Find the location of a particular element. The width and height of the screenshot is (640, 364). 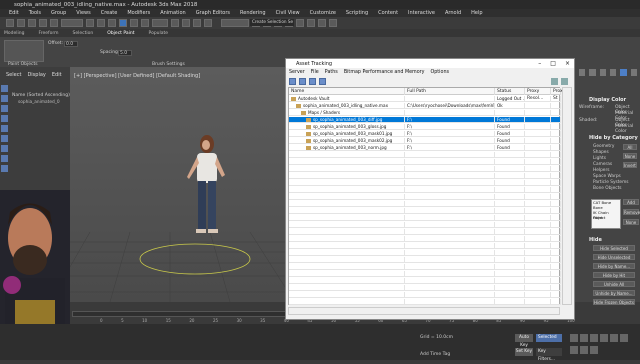

help-icon is located at coordinates (564, 81).